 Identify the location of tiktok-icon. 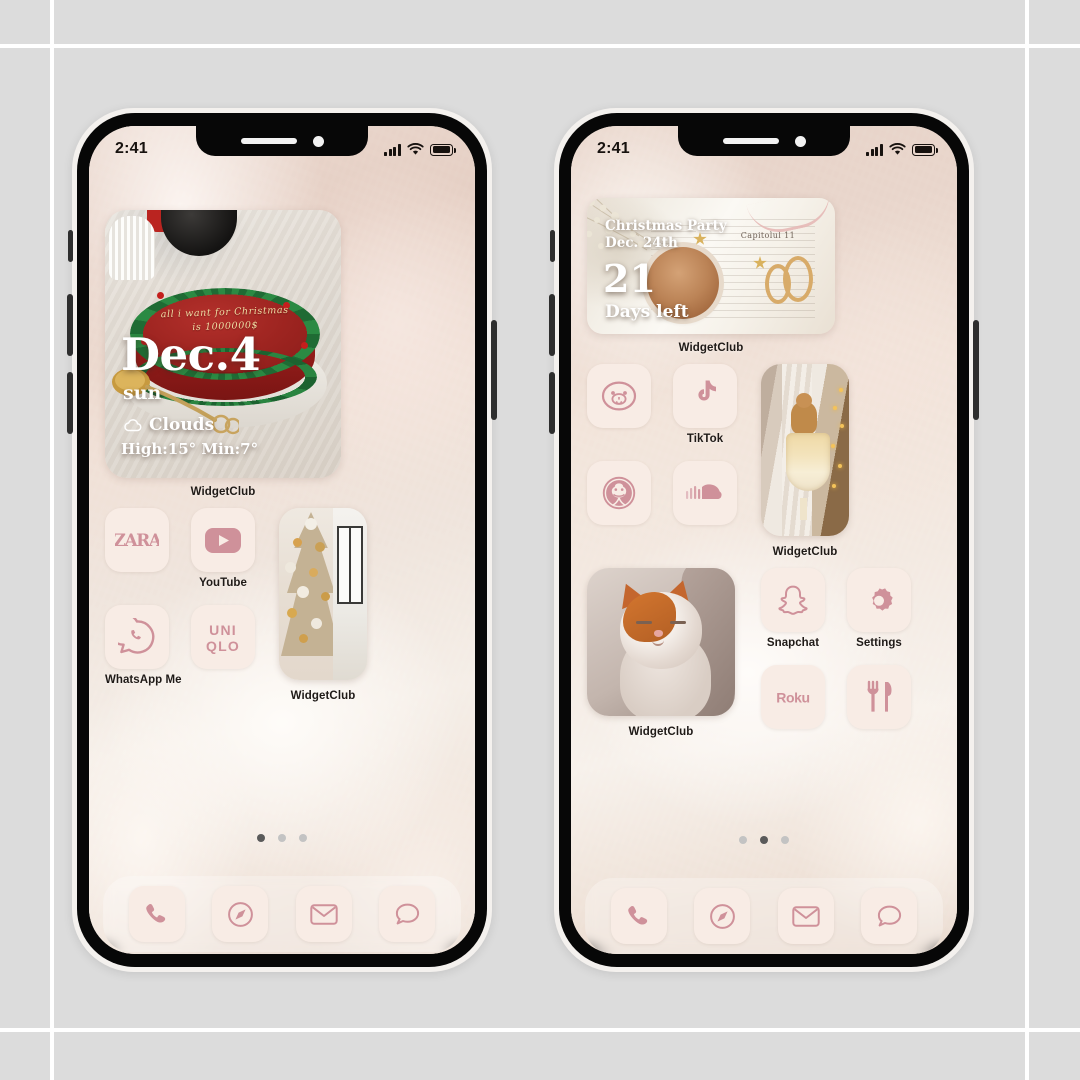
(707, 390).